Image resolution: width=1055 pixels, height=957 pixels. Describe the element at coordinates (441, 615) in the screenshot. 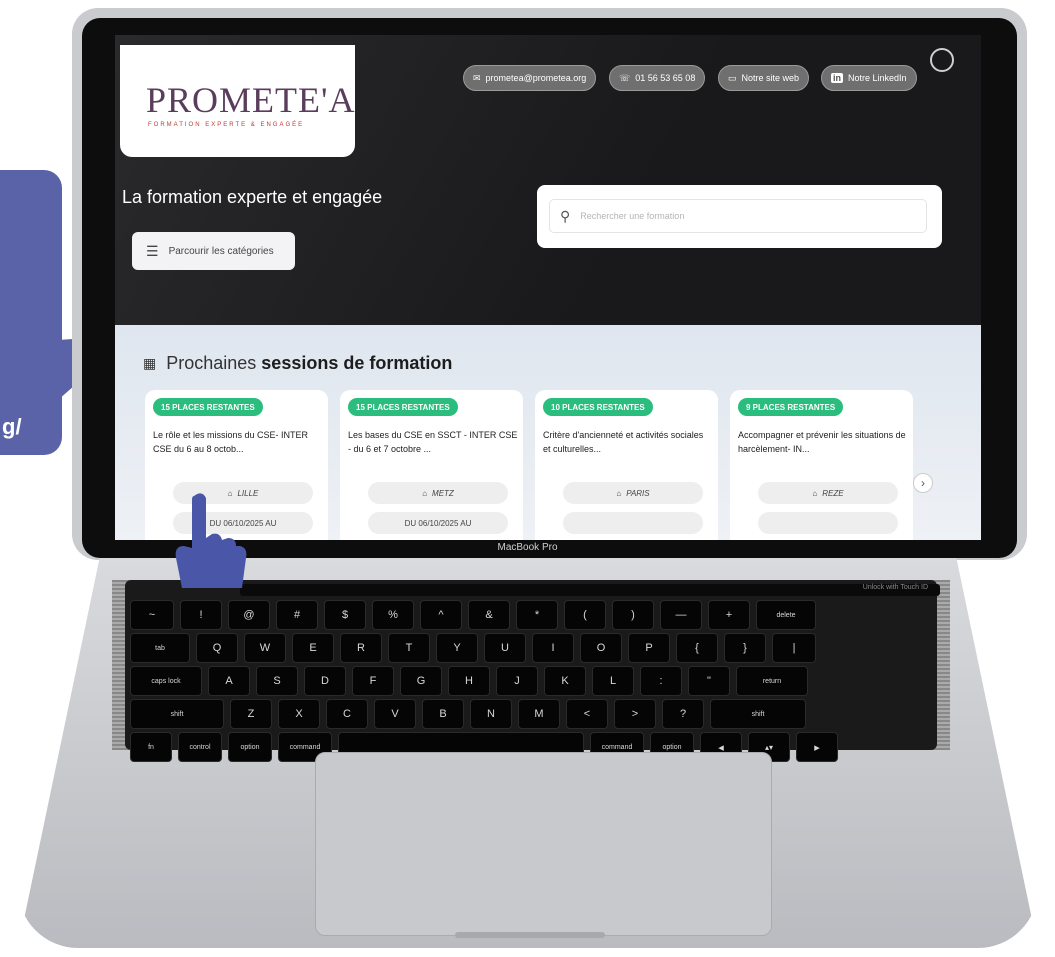

I see `key: ^` at that location.